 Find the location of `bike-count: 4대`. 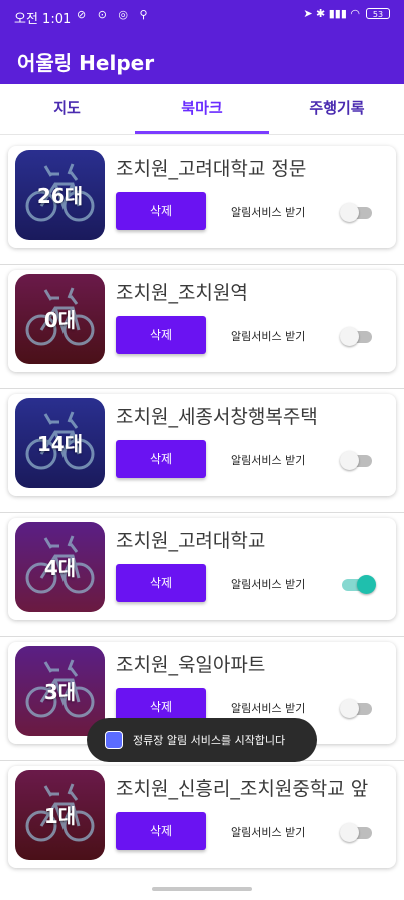

bike-count: 4대 is located at coordinates (60, 568).